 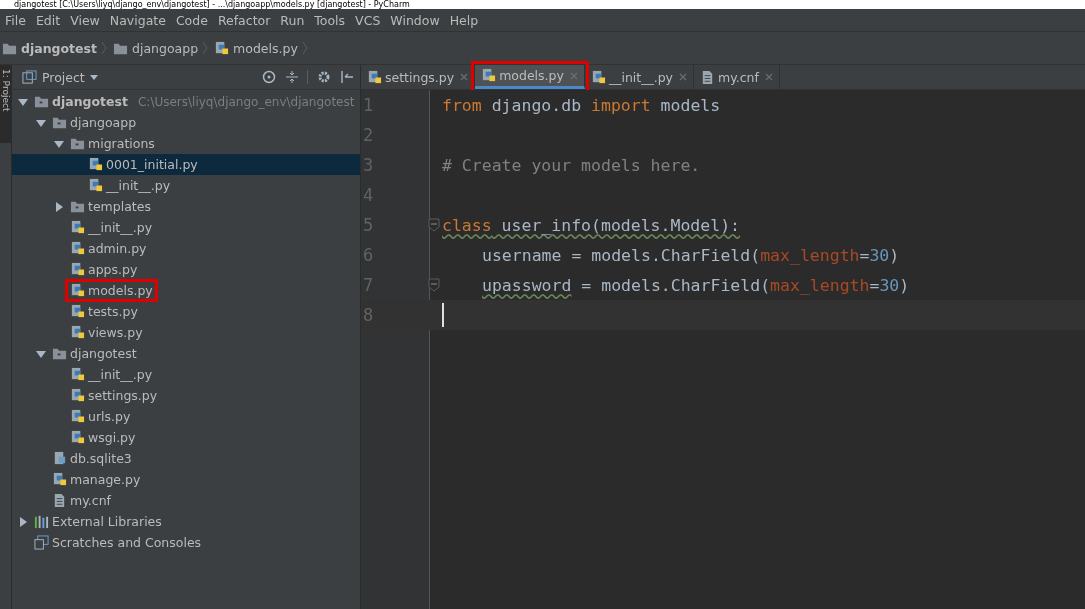 I want to click on tree-item: 0001_initial.py, so click(x=186, y=164).